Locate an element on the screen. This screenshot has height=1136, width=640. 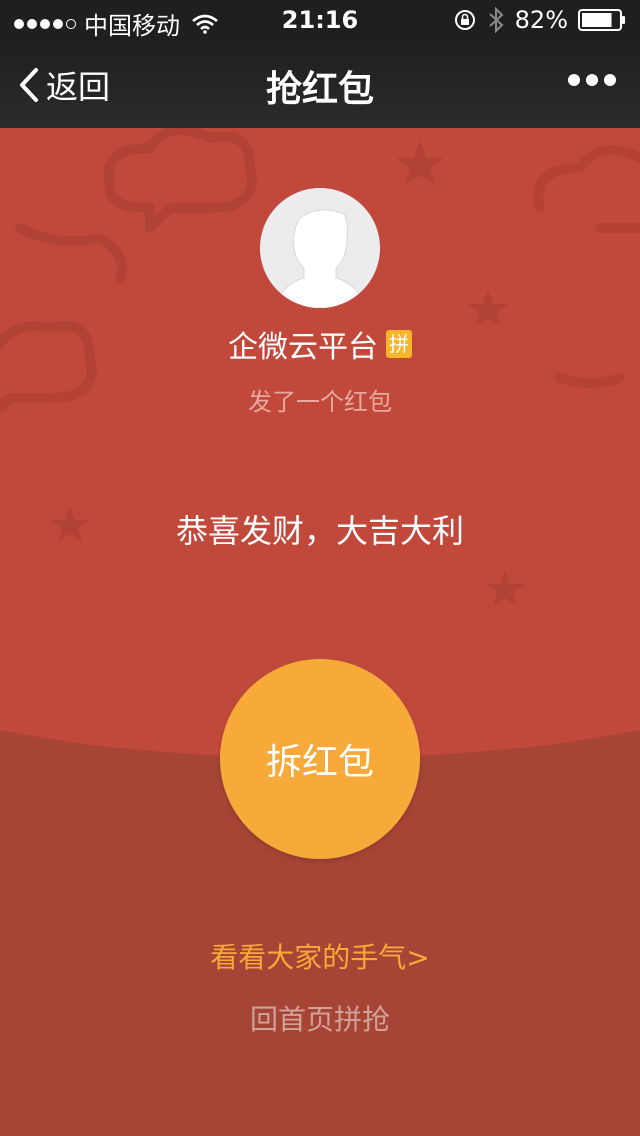
battery-percent: 82% is located at coordinates (541, 20).